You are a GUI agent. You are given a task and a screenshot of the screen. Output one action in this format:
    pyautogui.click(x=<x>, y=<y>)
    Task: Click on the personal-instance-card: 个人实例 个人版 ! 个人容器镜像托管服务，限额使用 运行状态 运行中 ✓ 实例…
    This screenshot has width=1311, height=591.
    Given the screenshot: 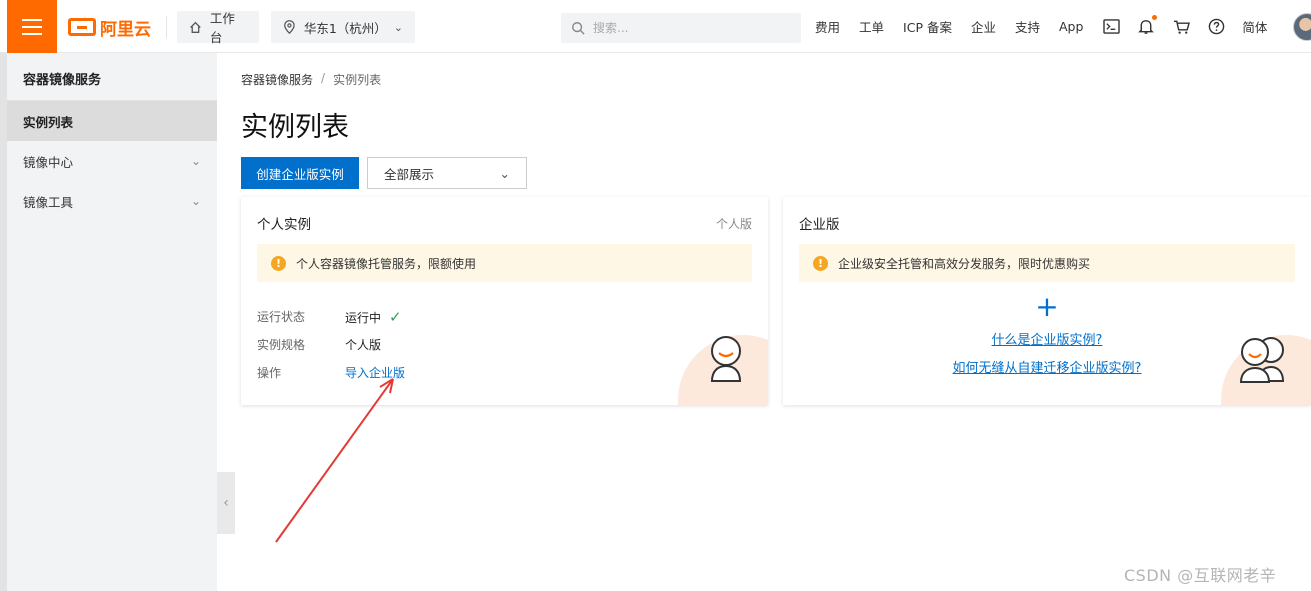 What is the action you would take?
    pyautogui.click(x=504, y=301)
    